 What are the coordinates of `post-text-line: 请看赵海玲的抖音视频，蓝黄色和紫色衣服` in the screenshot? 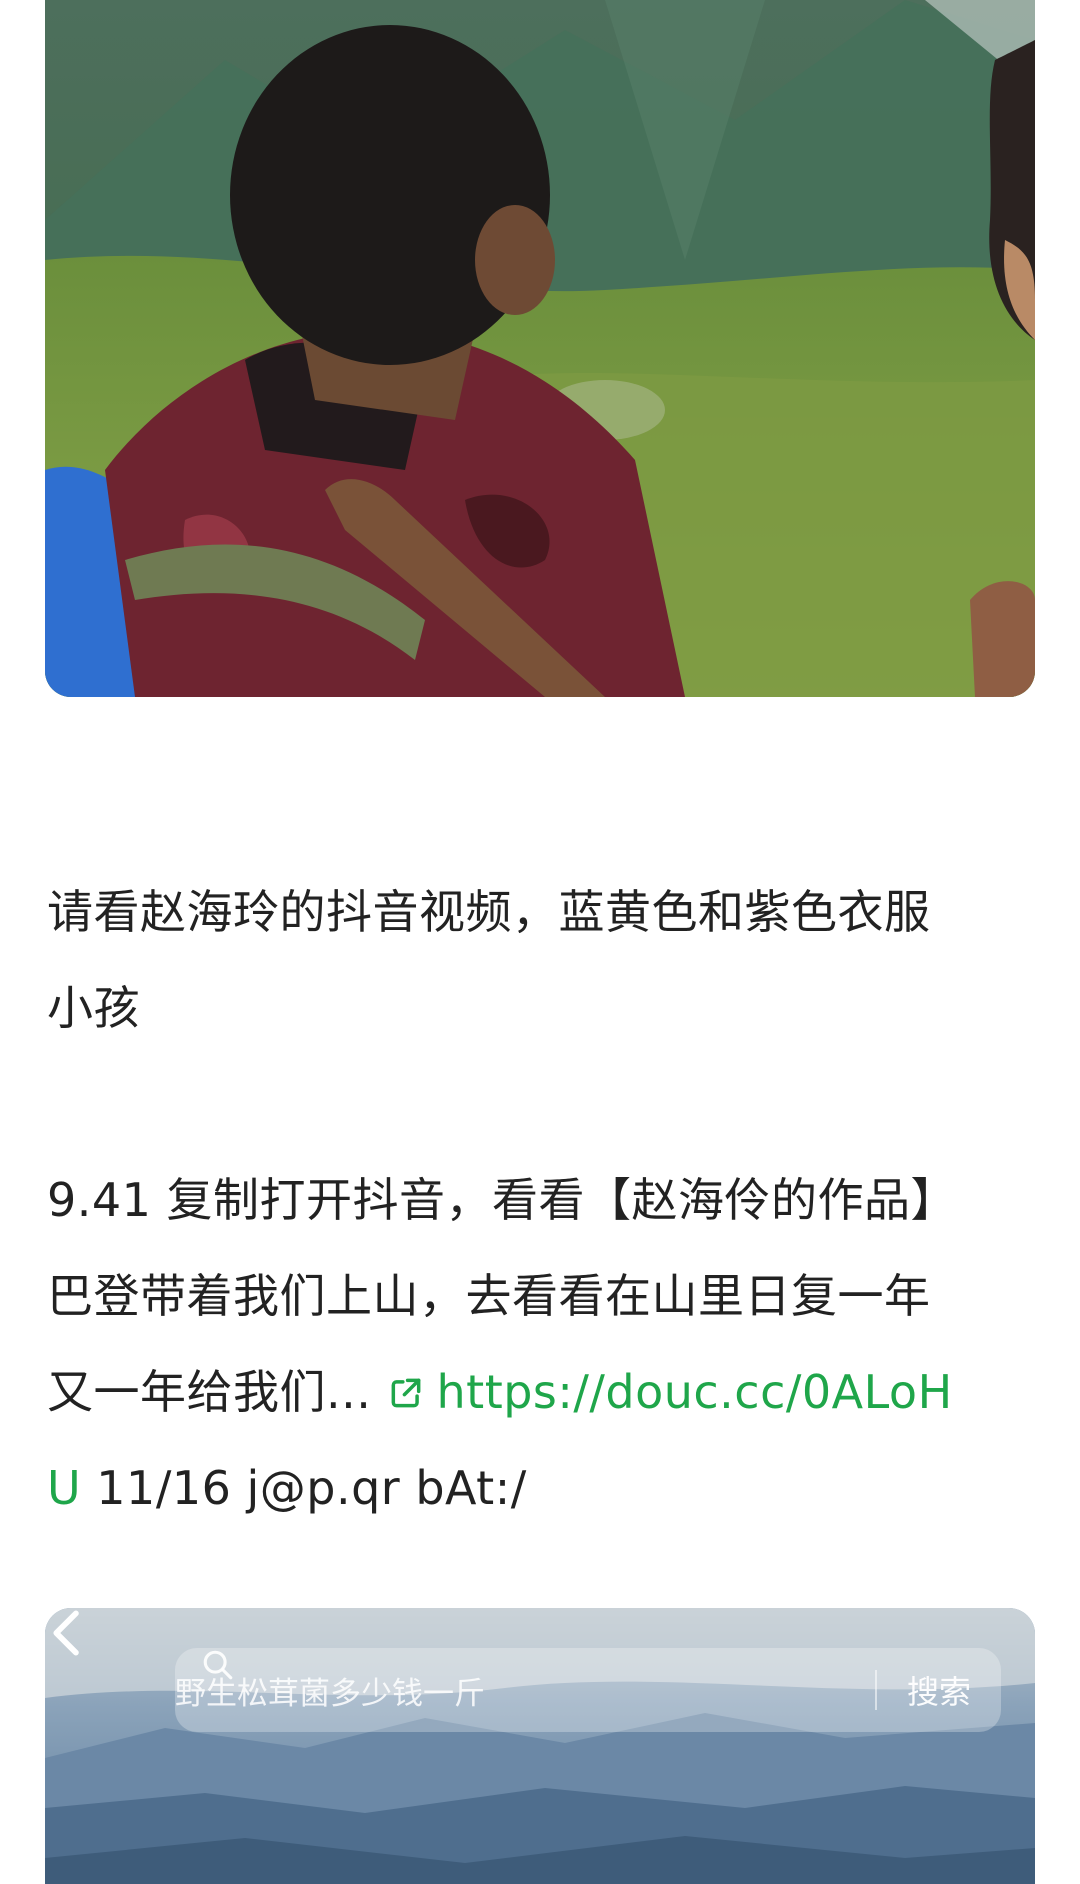 It's located at (489, 912).